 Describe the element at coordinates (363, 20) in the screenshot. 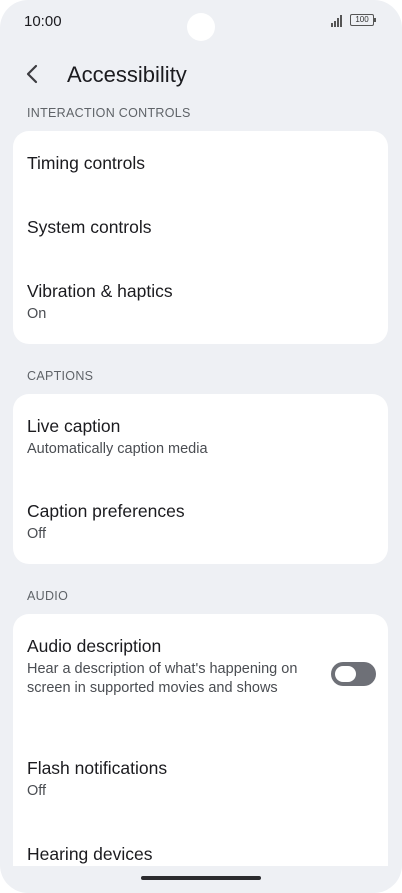

I see `battery-icon: 100` at that location.